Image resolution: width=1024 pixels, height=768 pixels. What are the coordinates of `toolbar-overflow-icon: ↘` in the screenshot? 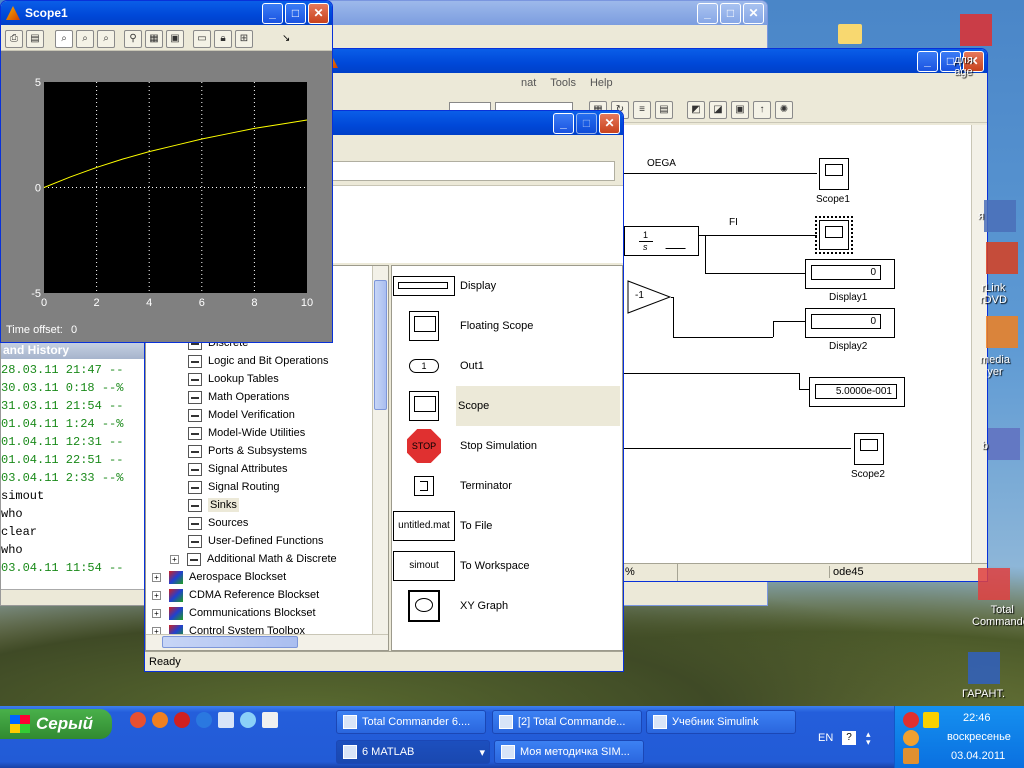 It's located at (286, 38).